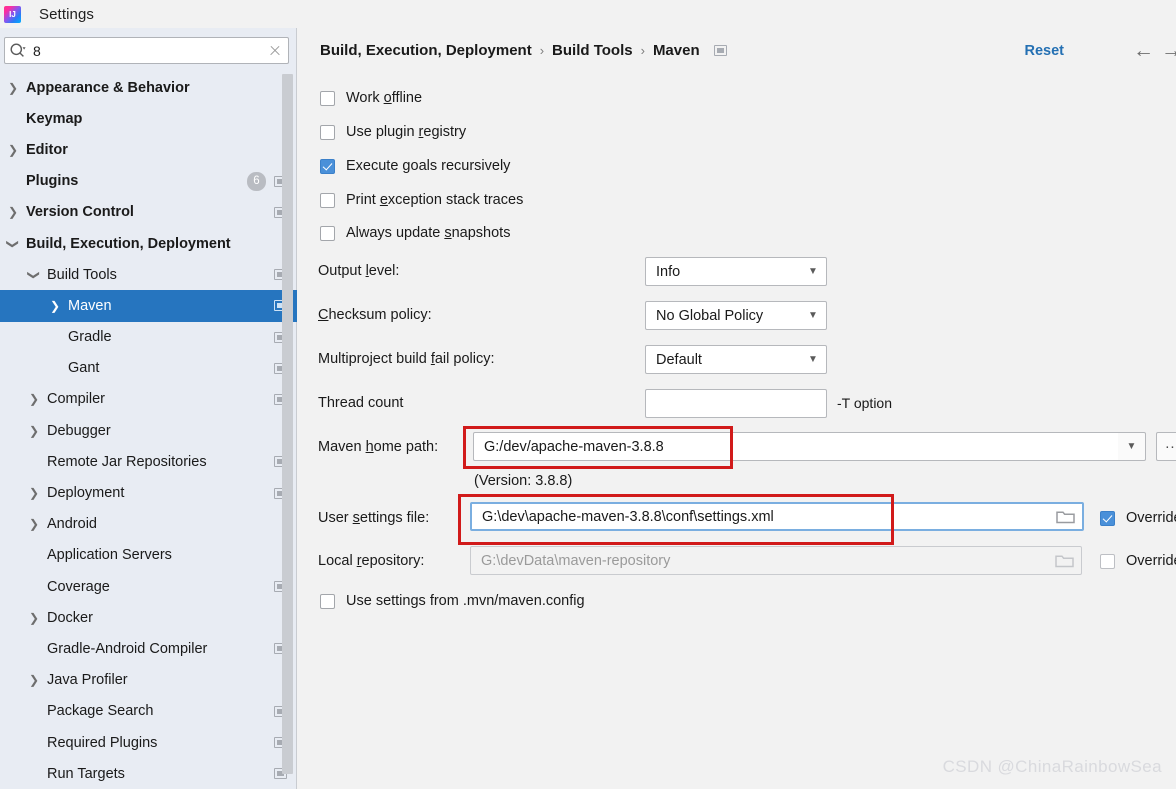 The width and height of the screenshot is (1176, 789). I want to click on output-level-dropdown: Info ▼, so click(736, 271).